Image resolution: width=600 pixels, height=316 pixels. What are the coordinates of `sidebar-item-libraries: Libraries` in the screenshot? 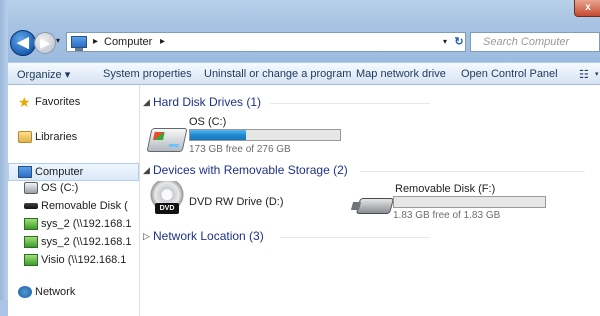 It's located at (73, 138).